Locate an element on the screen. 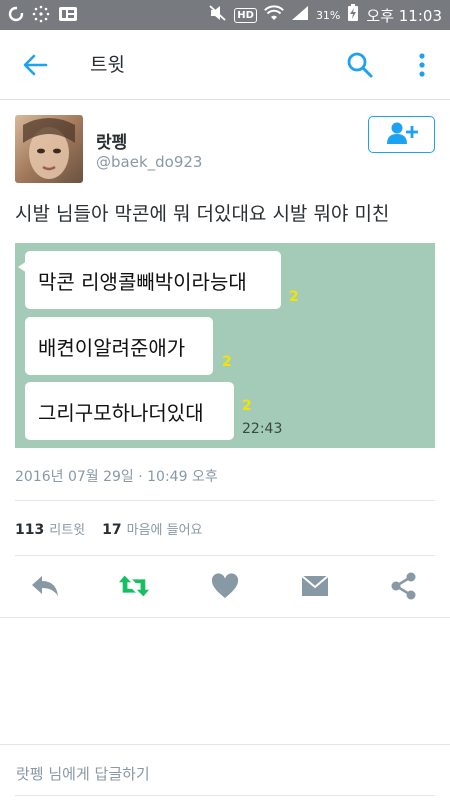 Image resolution: width=450 pixels, height=800 pixels. signal-icon is located at coordinates (300, 15).